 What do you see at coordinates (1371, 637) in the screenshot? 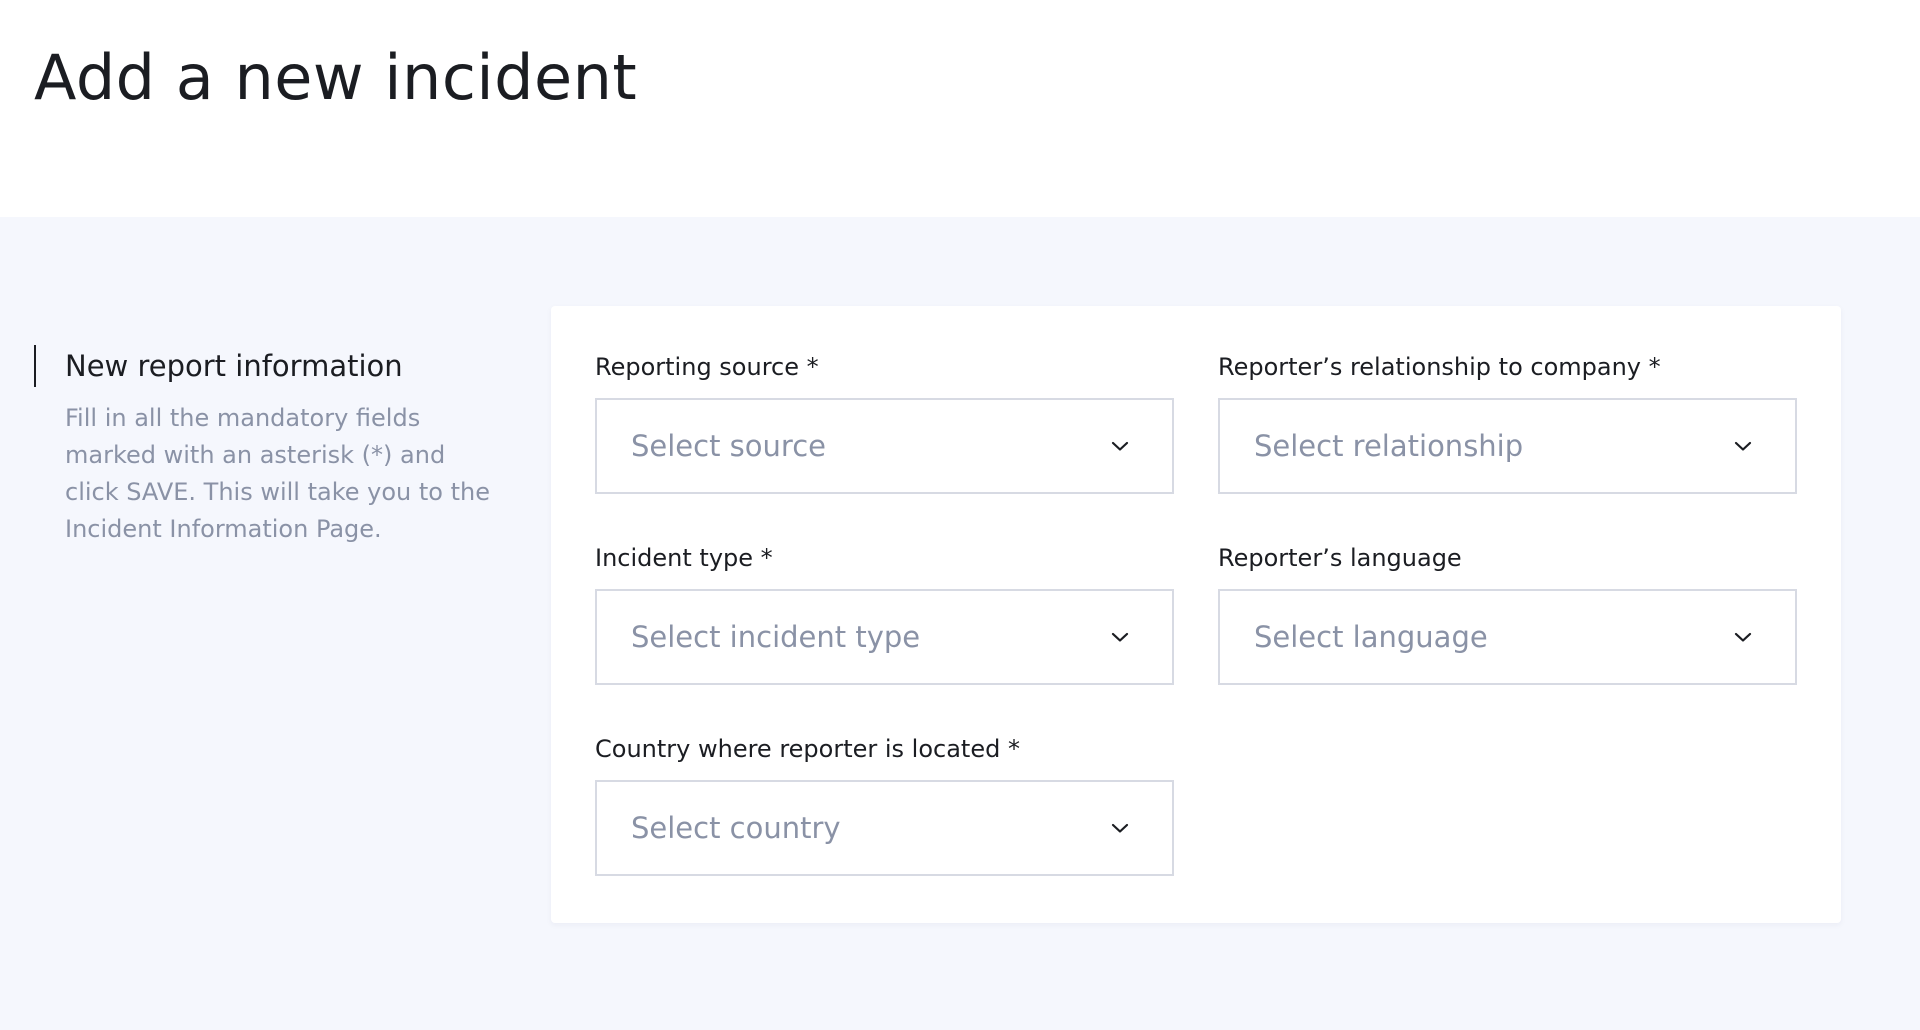
I see `language-placeholder: Select language` at bounding box center [1371, 637].